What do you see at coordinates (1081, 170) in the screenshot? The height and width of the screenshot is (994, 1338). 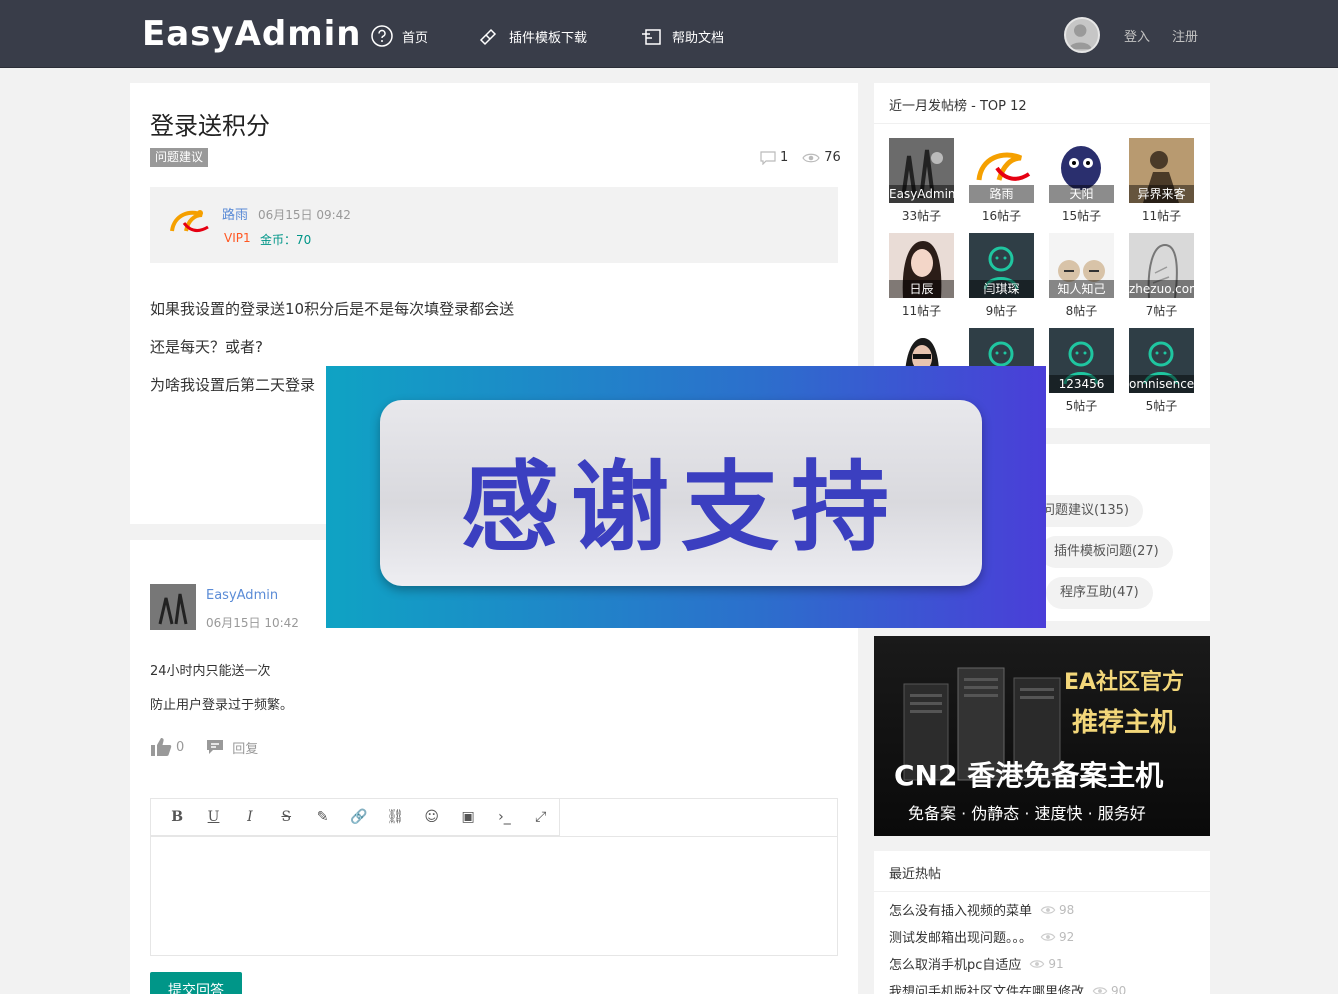 I see `top-poster-avatar: 天阳` at bounding box center [1081, 170].